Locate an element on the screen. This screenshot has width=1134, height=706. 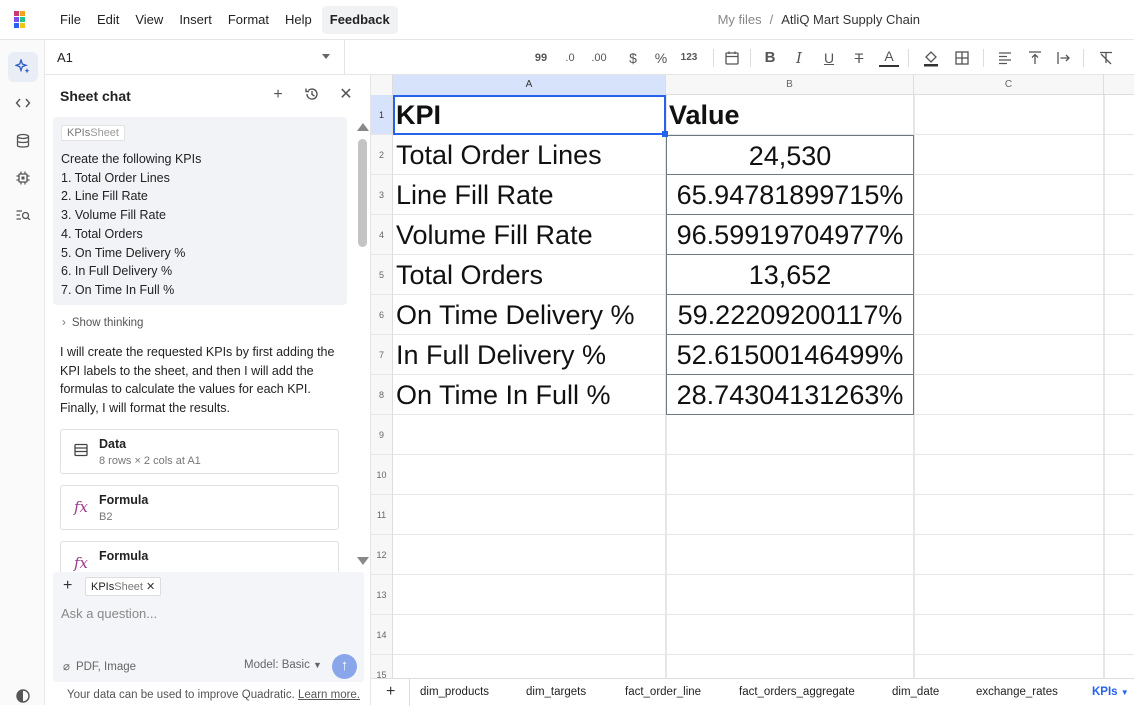
cell-kpi: Volume Fill Rate is located at coordinates (529, 235).